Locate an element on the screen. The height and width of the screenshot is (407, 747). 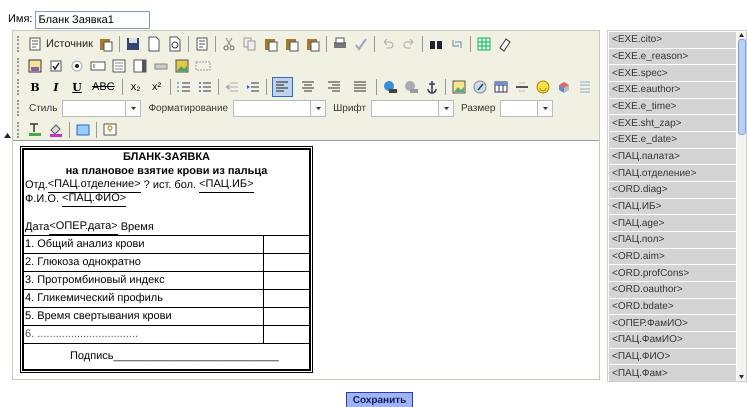
table-cell: 3. Протромбиновый индекс is located at coordinates (144, 280).